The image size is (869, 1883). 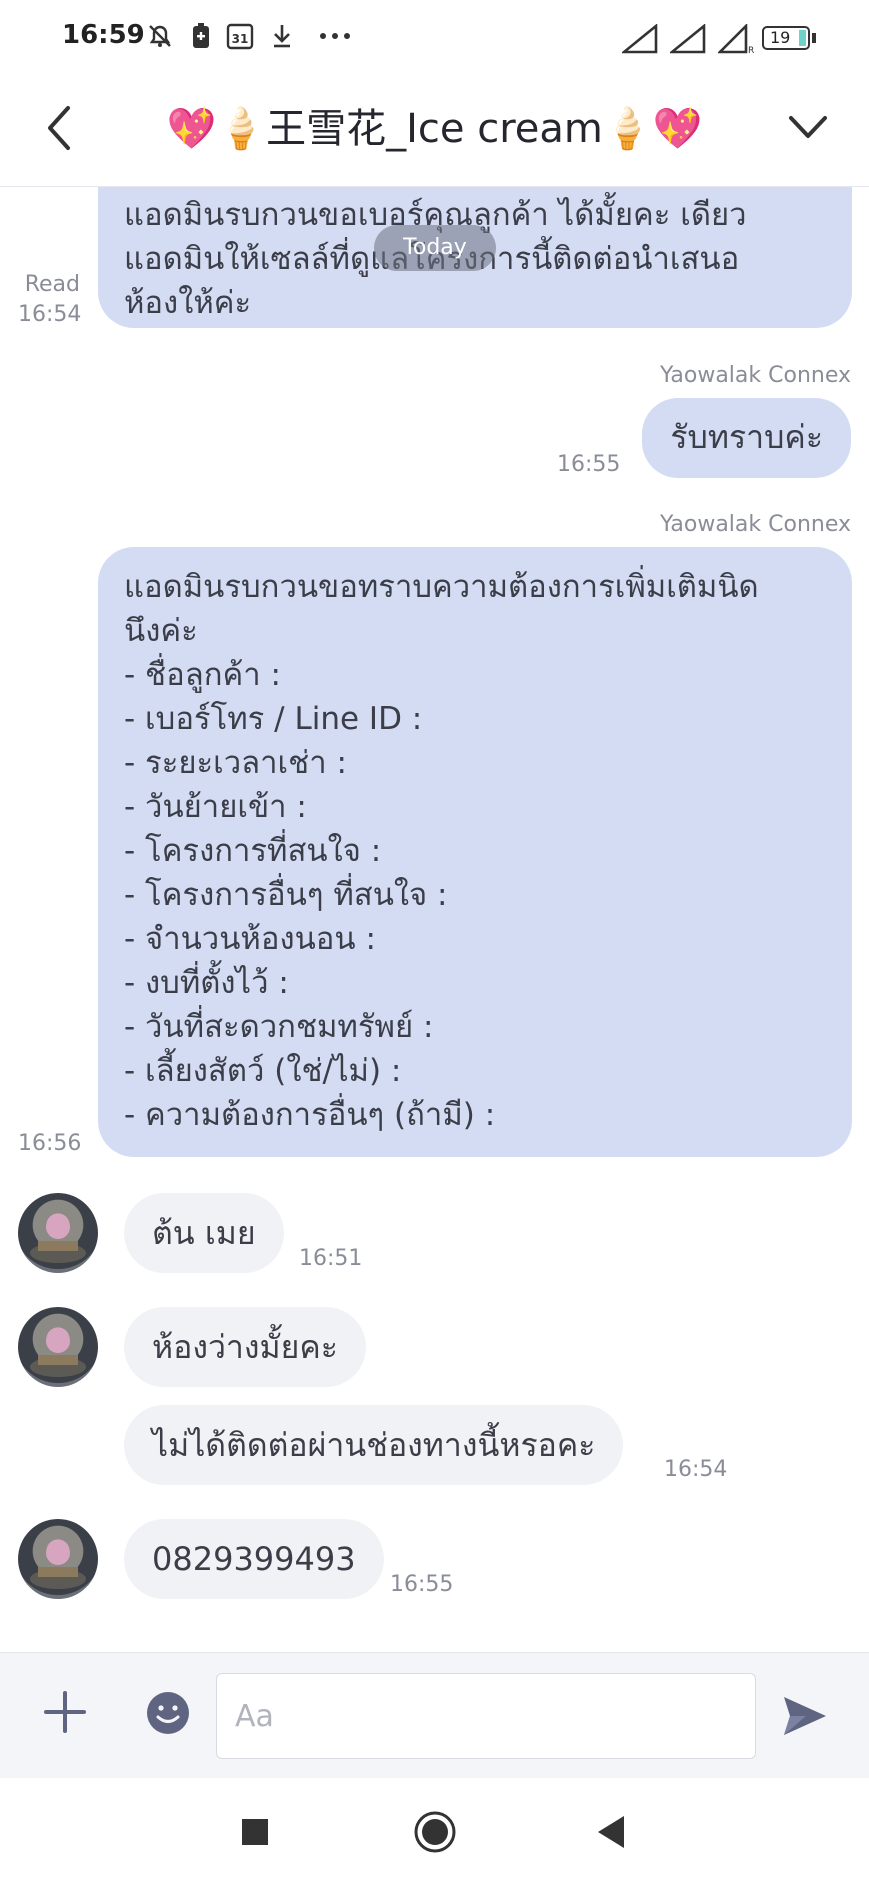 What do you see at coordinates (331, 1258) in the screenshot?
I see `message-time: 16:51` at bounding box center [331, 1258].